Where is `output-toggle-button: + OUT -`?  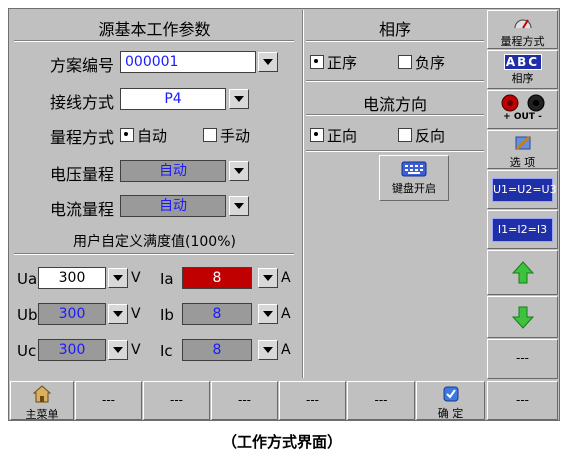
output-toggle-button: + OUT - is located at coordinates (522, 109).